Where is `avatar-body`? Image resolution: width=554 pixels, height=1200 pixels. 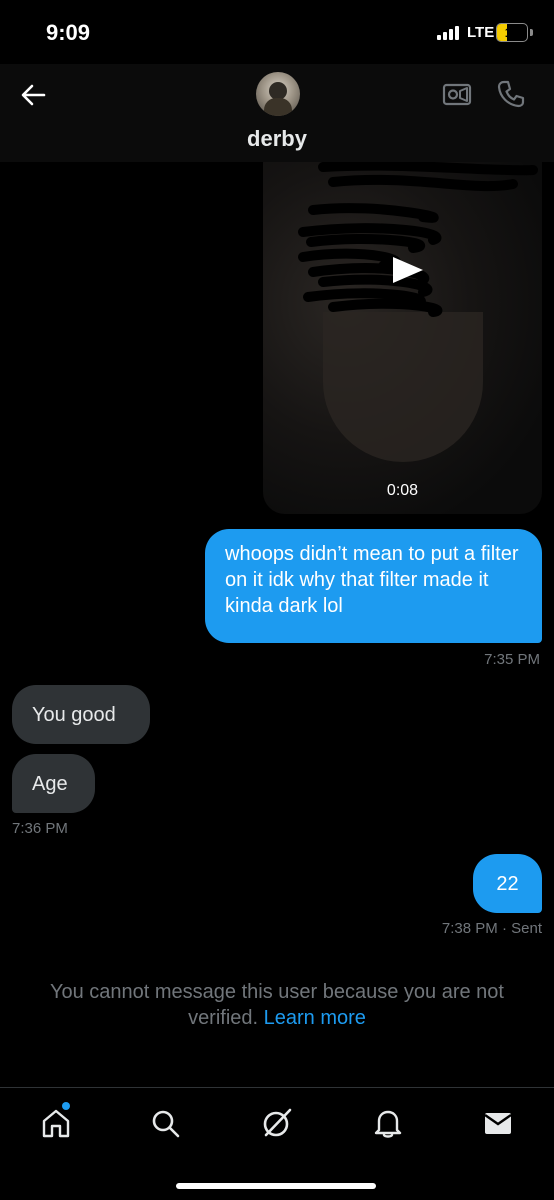
avatar-body is located at coordinates (278, 107).